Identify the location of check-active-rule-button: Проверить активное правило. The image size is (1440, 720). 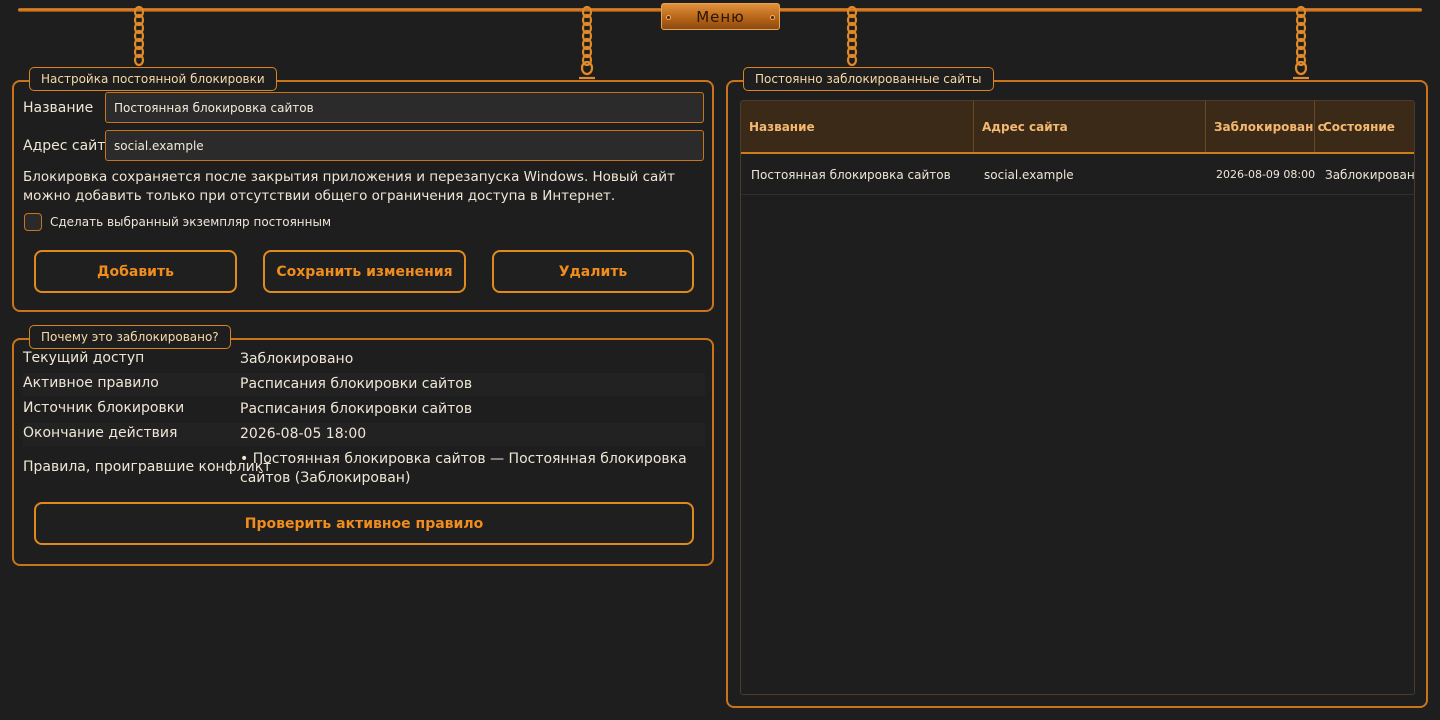
(364, 523).